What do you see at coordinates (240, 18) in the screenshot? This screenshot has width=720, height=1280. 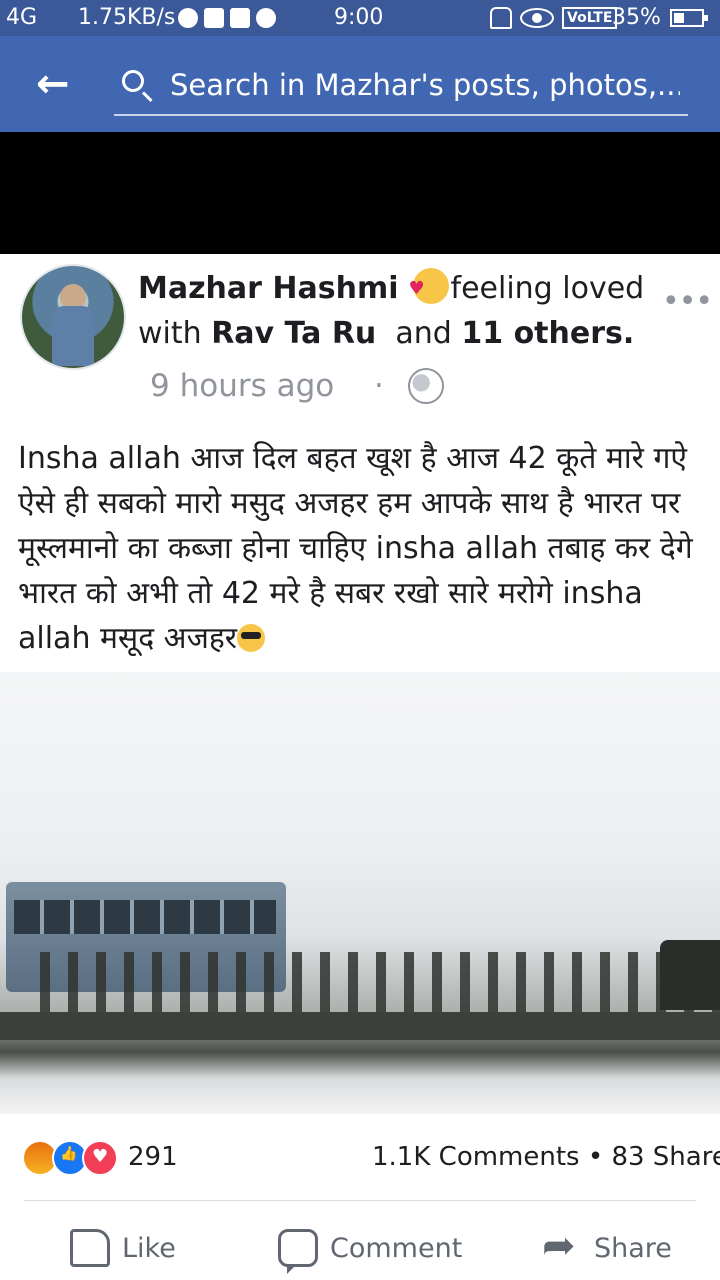 I see `message-icon` at bounding box center [240, 18].